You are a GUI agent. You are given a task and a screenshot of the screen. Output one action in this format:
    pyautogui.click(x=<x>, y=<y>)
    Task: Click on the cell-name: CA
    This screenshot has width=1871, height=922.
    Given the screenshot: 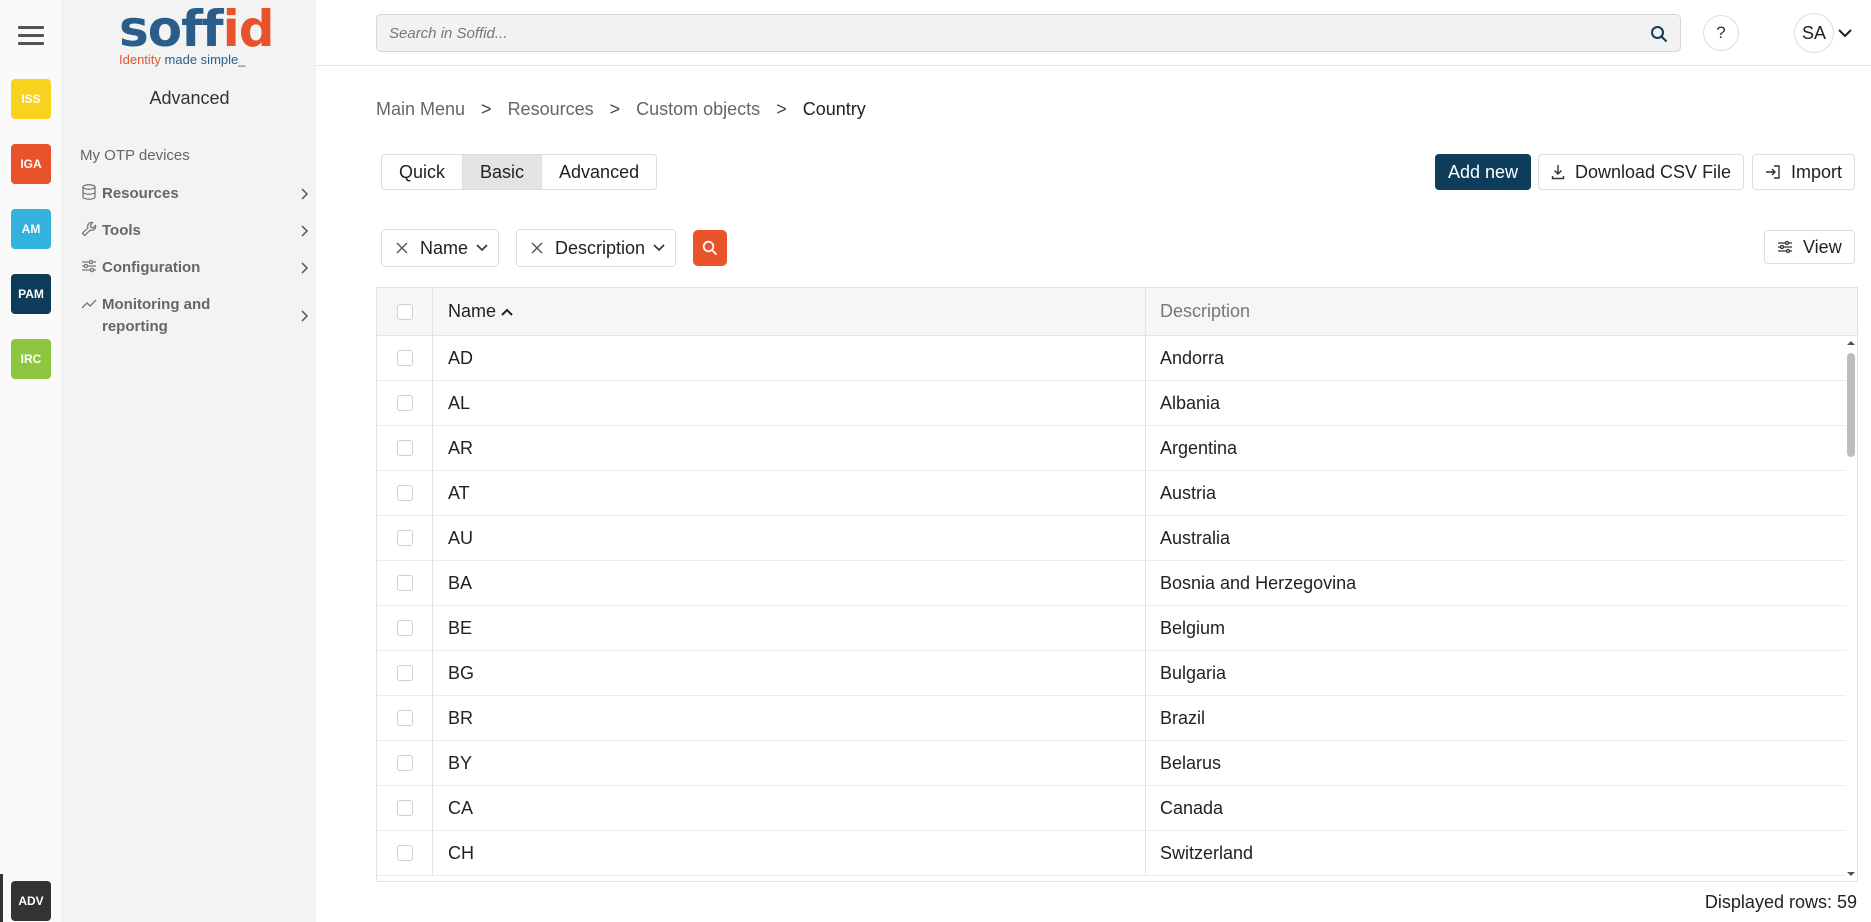 What is the action you would take?
    pyautogui.click(x=789, y=808)
    